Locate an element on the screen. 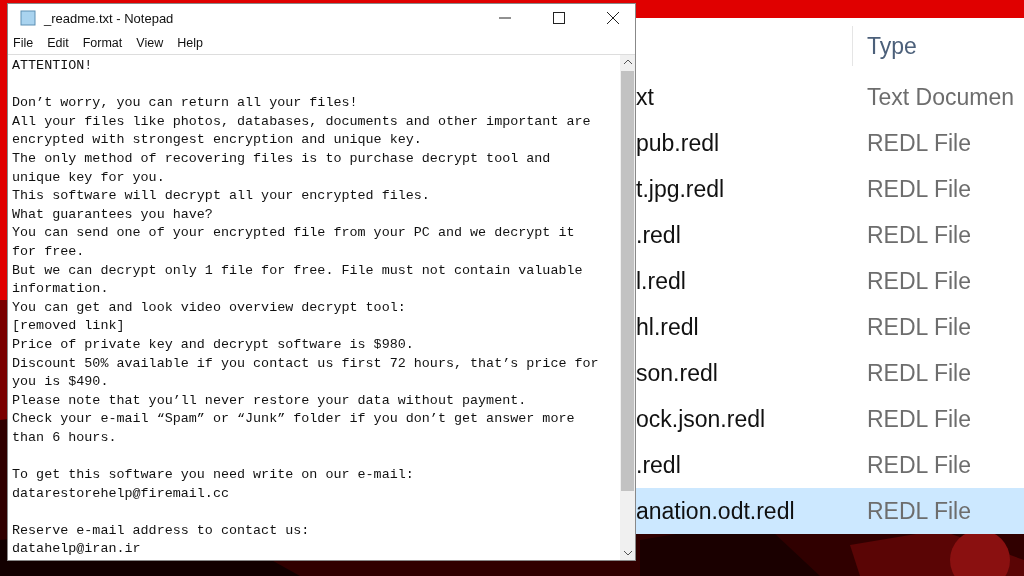 The width and height of the screenshot is (1024, 576). file-row: t.jpg.redl REDL File is located at coordinates (830, 189).